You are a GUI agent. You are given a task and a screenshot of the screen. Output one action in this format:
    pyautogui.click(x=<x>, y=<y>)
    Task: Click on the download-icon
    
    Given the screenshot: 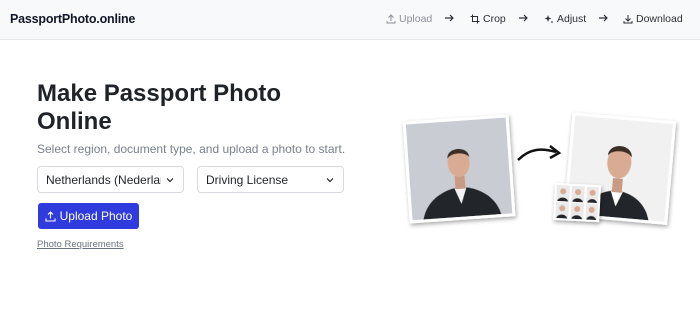 What is the action you would take?
    pyautogui.click(x=628, y=19)
    